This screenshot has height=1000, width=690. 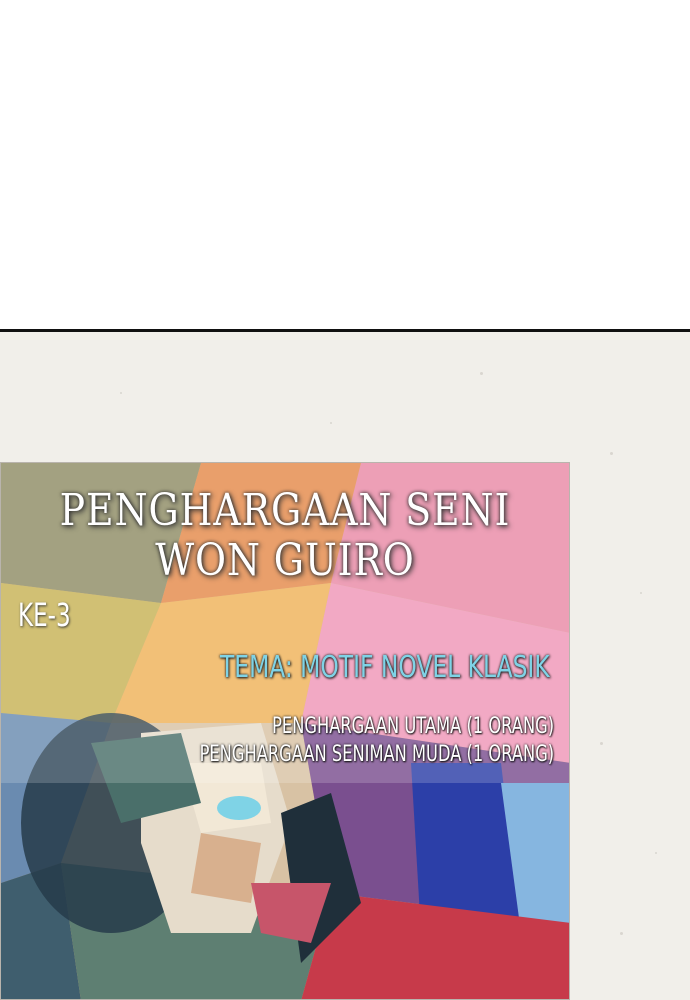 What do you see at coordinates (412, 726) in the screenshot?
I see `award-main: PENGHARGAAN UTAMA (1 ORANG)` at bounding box center [412, 726].